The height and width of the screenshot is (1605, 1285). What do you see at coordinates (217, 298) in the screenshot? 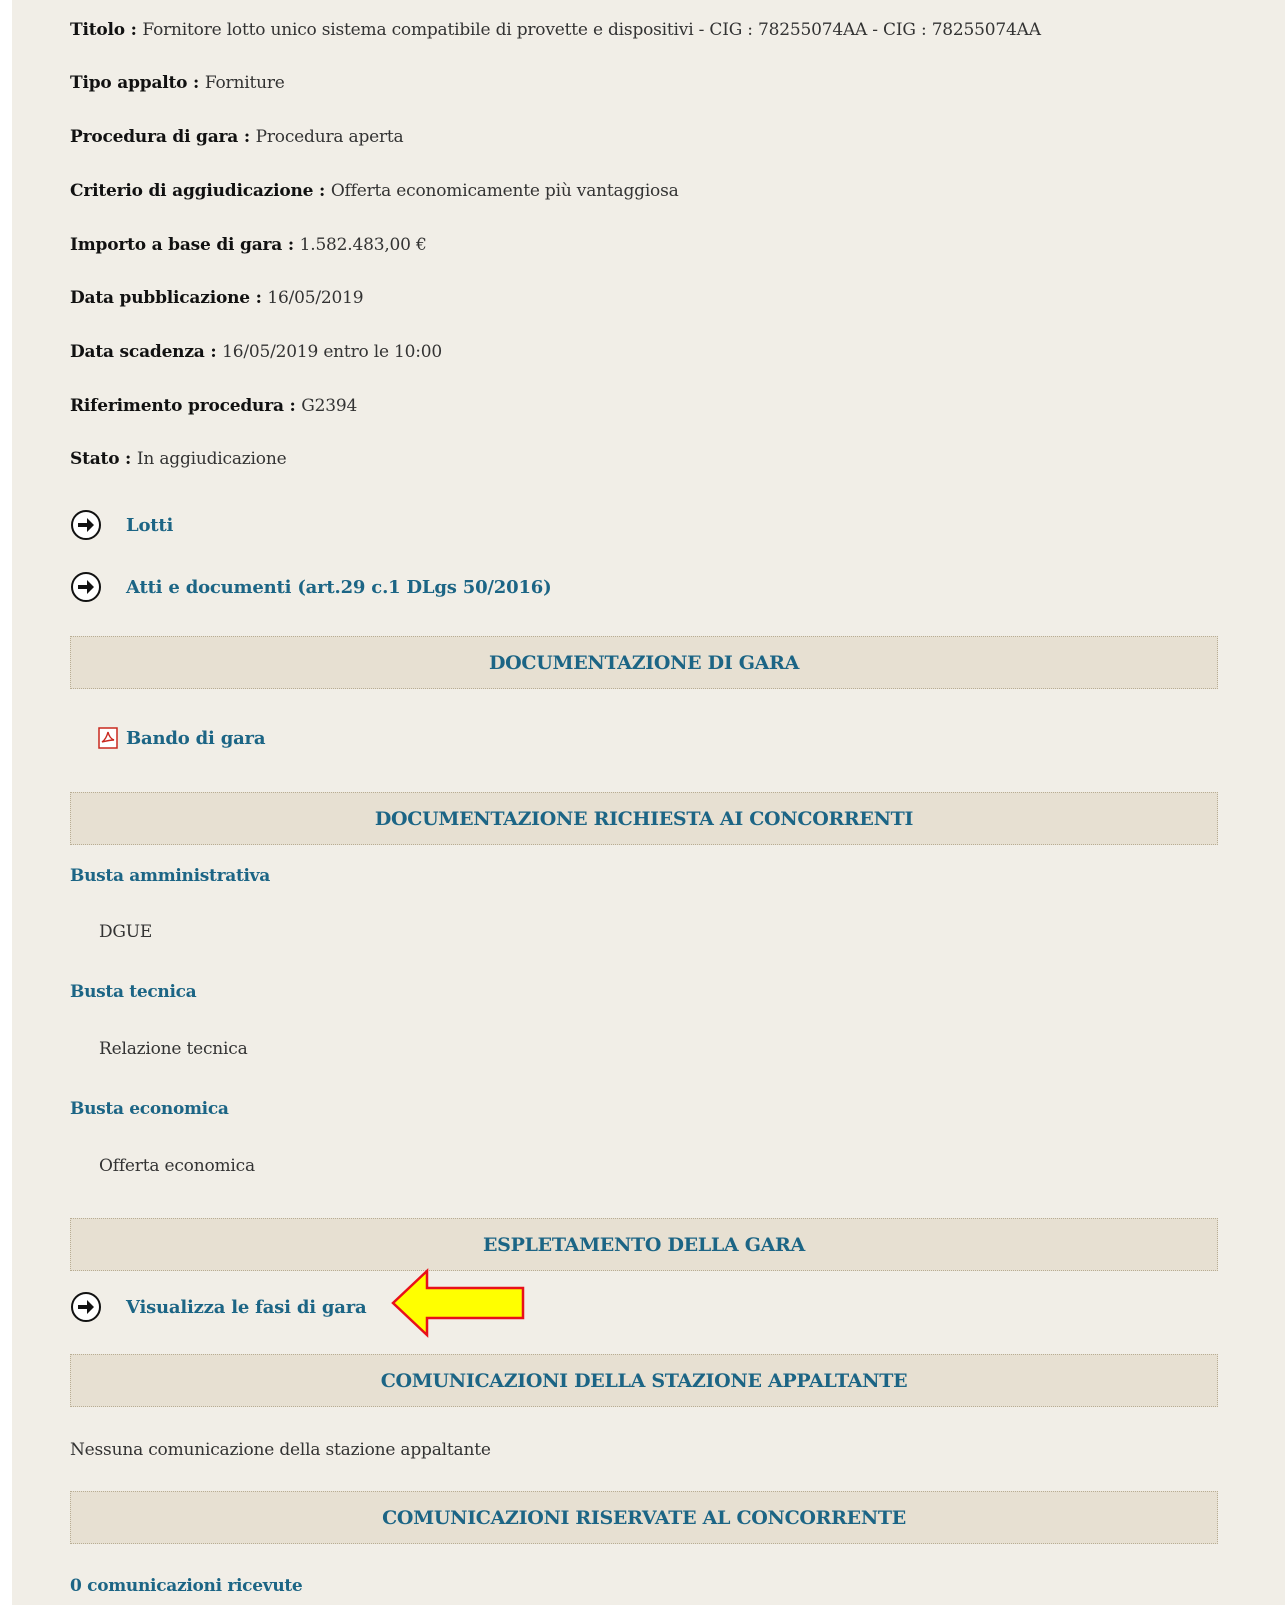
I see `detail-data-pubblicazione: Data pubblicazione : 16/05/2019` at bounding box center [217, 298].